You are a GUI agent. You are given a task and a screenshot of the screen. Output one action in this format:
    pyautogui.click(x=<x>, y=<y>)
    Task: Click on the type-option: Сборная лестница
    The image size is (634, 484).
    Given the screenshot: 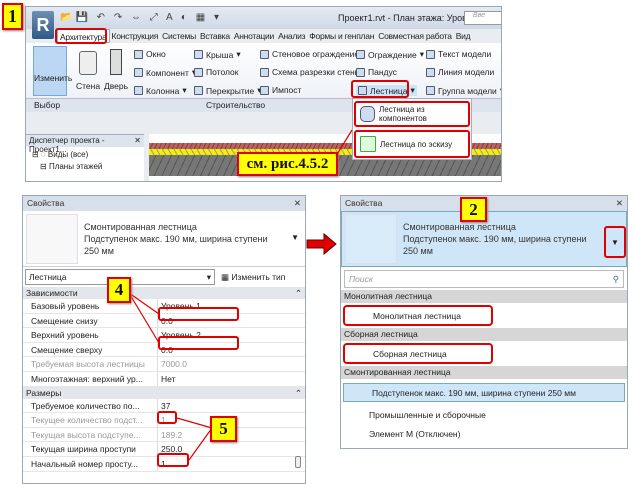 What is the action you would take?
    pyautogui.click(x=418, y=353)
    